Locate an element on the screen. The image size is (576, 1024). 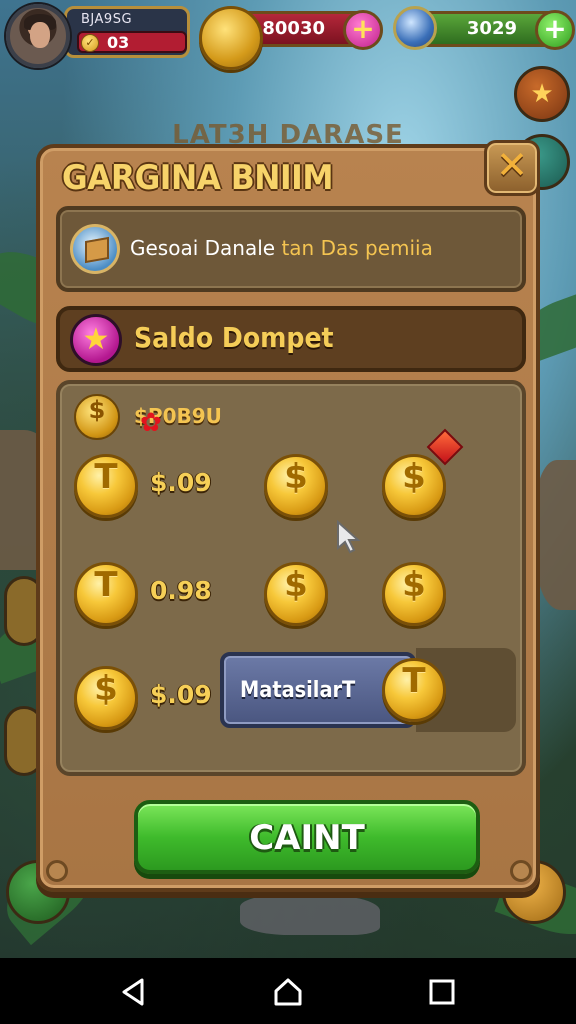
coin-balance-bar: 80030 + is located at coordinates (291, 38).